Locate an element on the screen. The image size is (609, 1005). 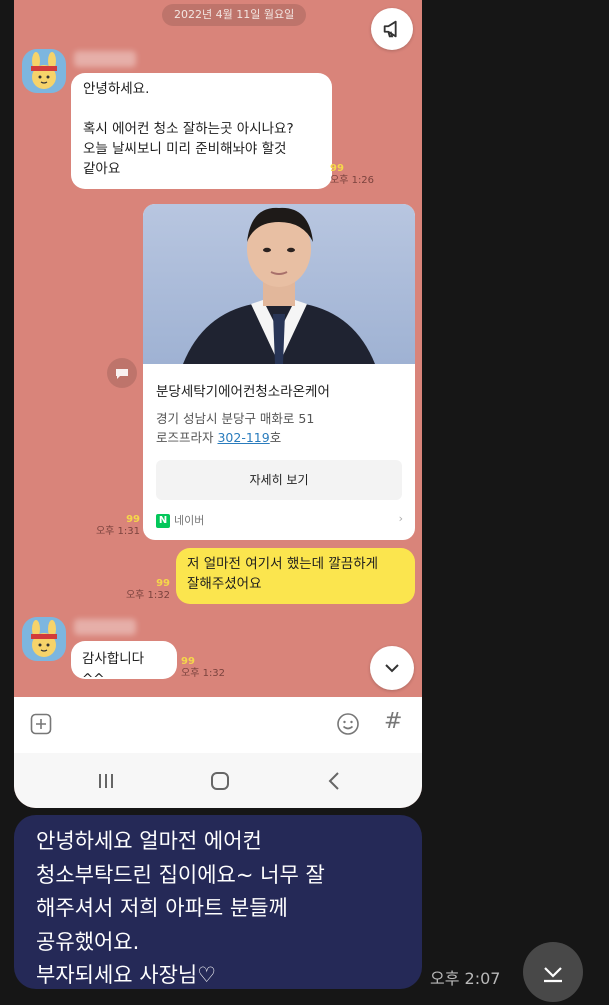
recent-apps-icon is located at coordinates (106, 781).